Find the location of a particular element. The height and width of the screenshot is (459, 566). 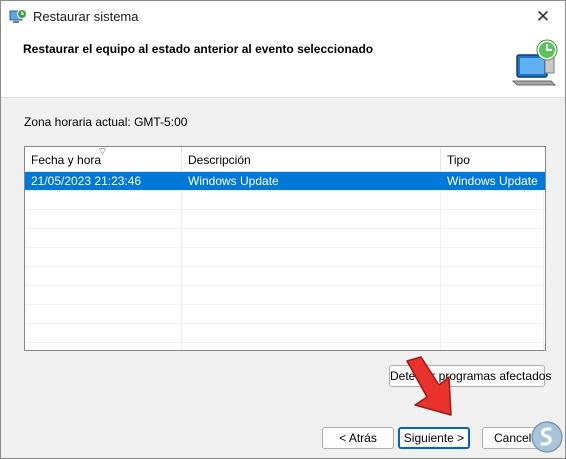

column-header-type: Tipo is located at coordinates (493, 159).